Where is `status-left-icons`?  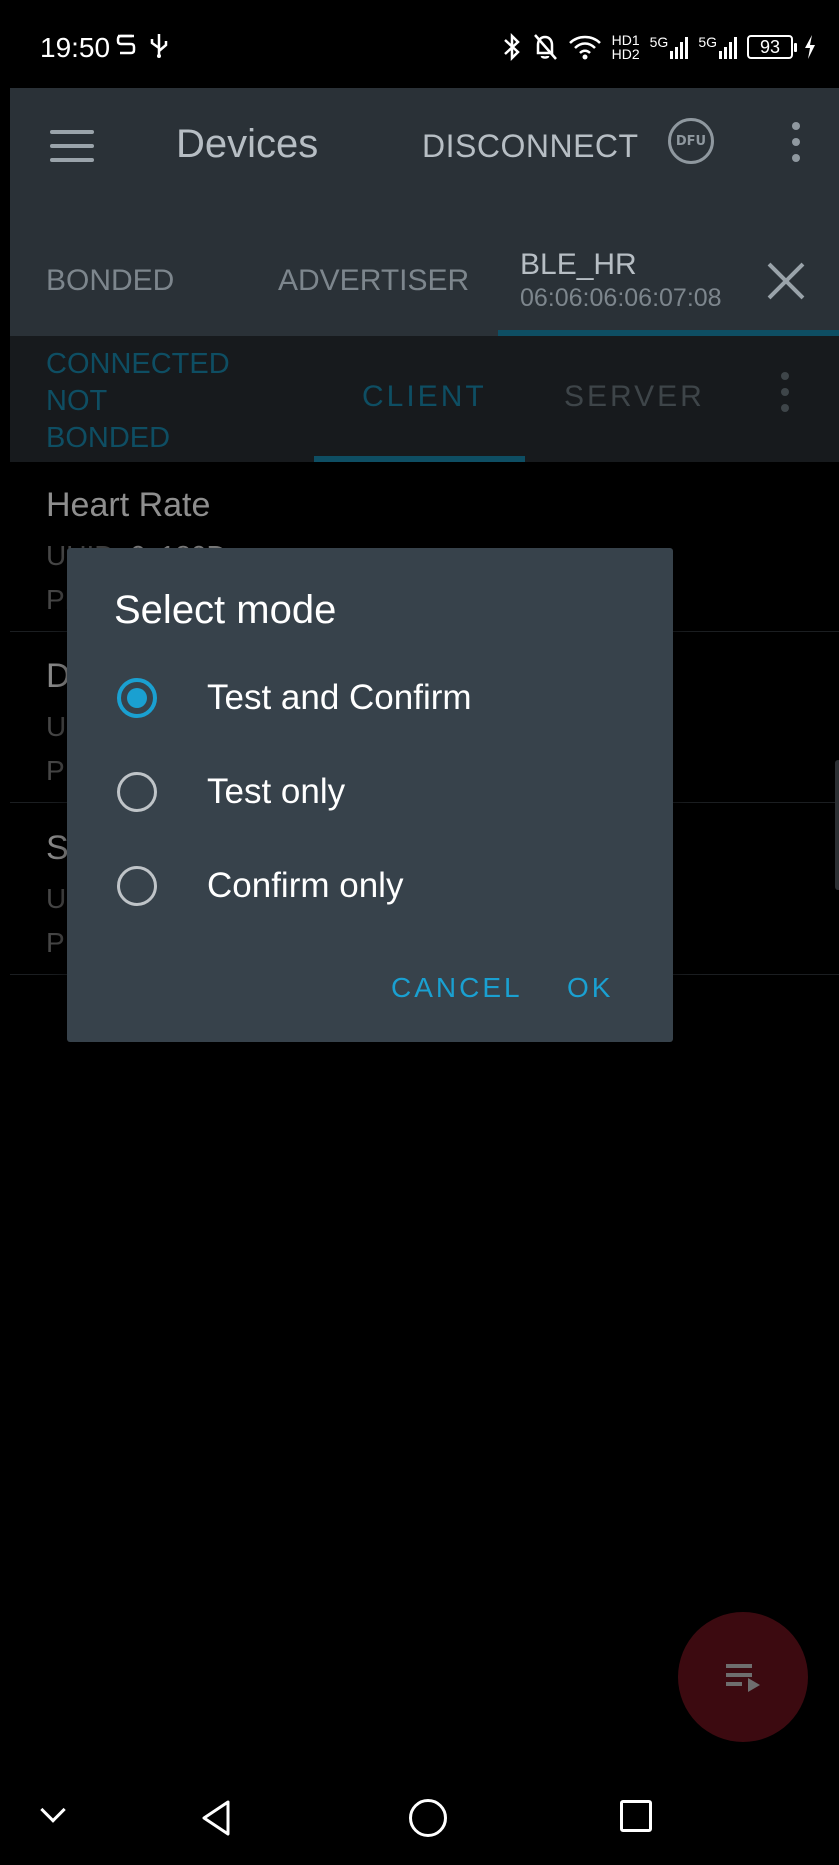
status-left-icons is located at coordinates (143, 45).